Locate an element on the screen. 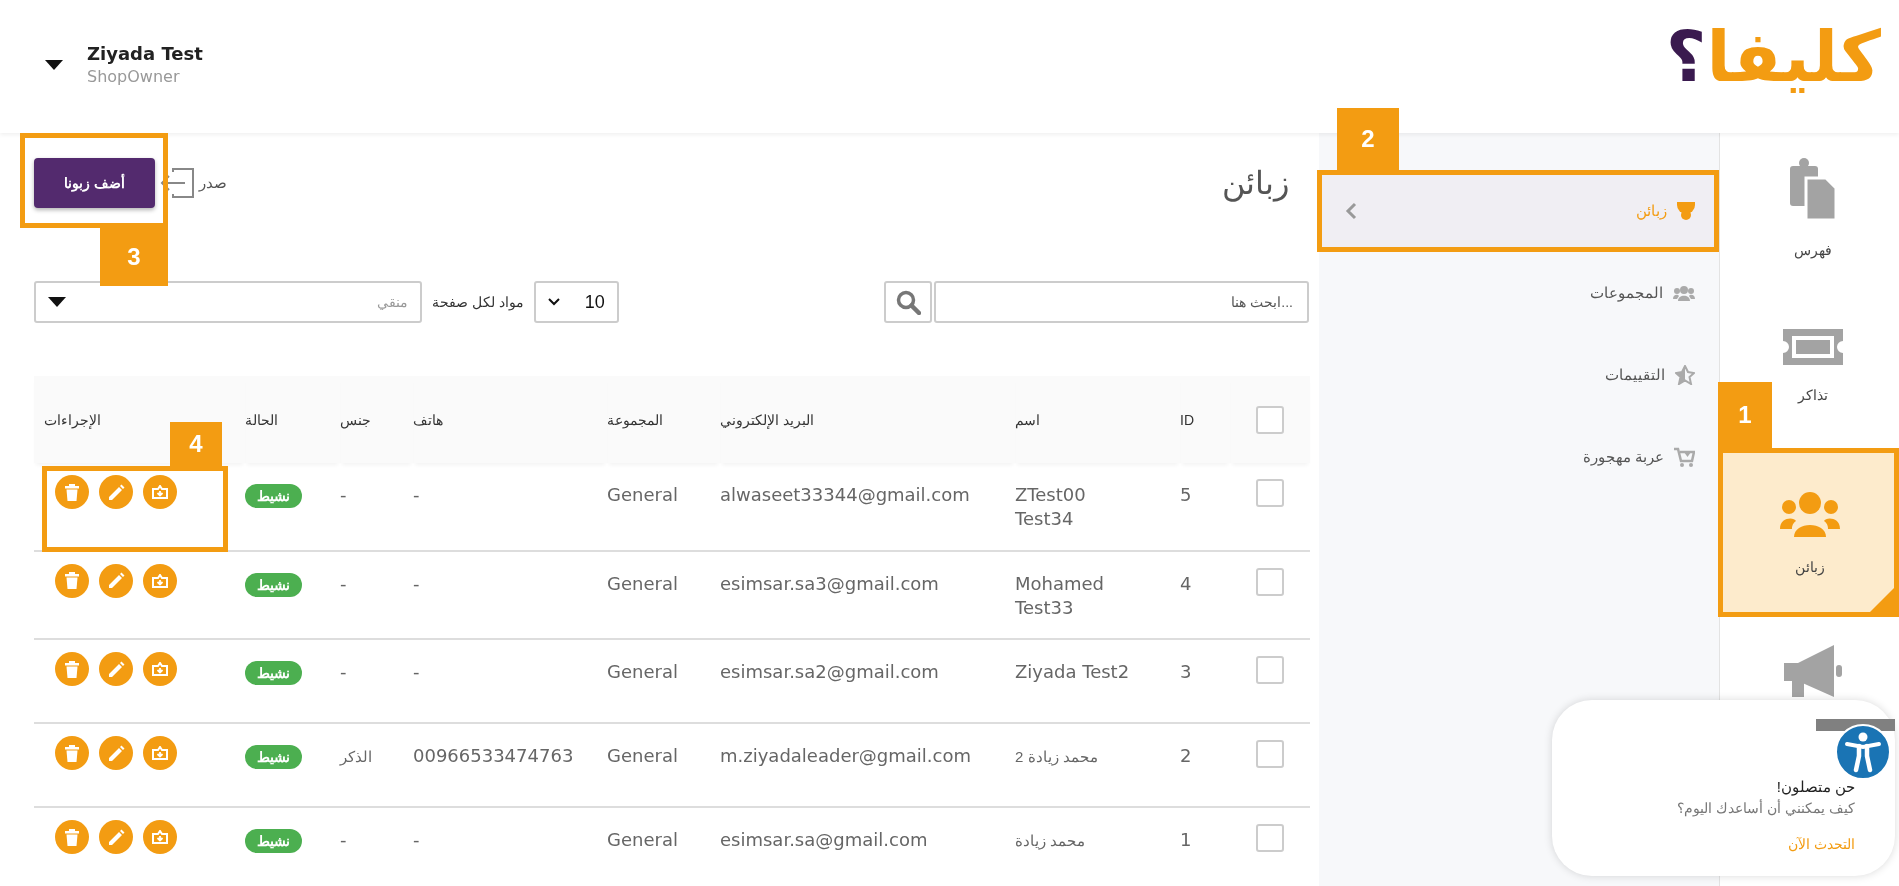  user-role: ShopOwner is located at coordinates (134, 76).